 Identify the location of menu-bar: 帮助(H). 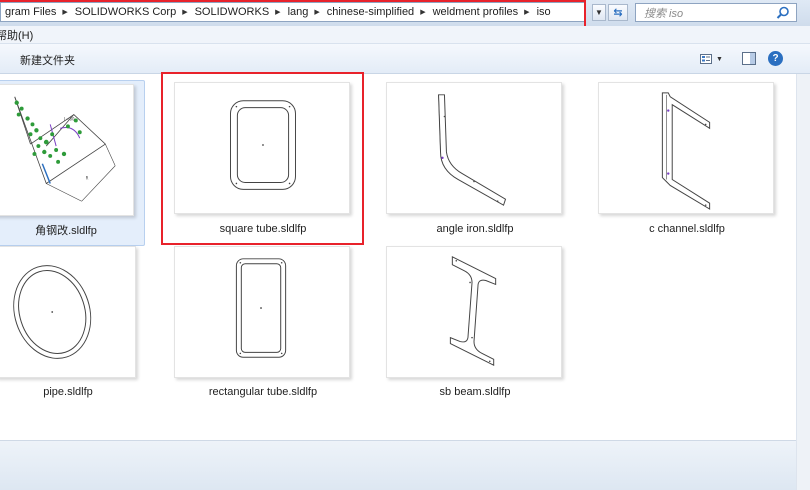
(405, 35).